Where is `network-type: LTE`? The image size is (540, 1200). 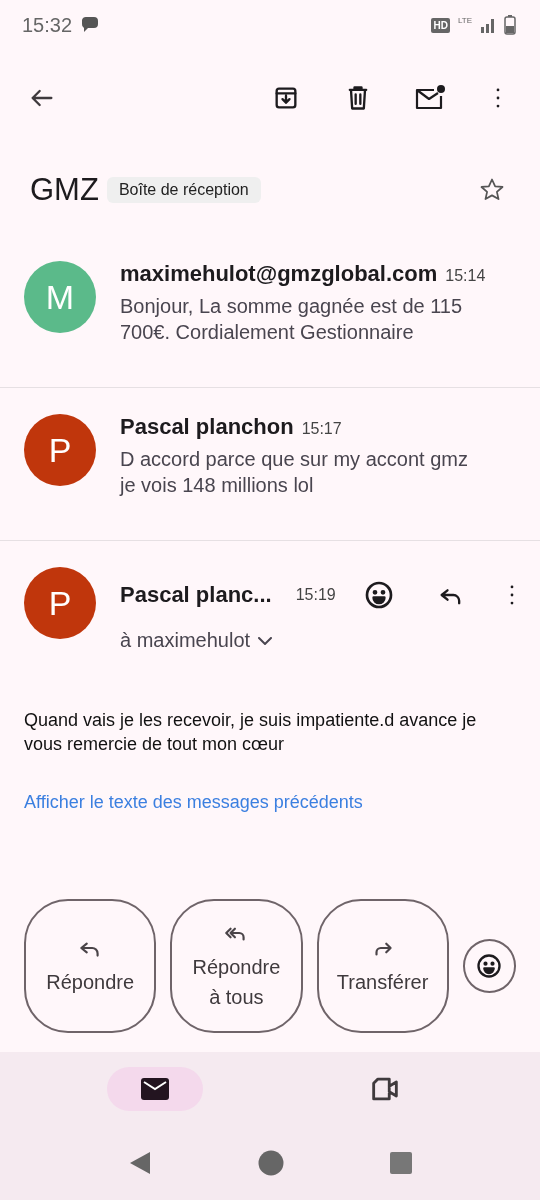 network-type: LTE is located at coordinates (464, 20).